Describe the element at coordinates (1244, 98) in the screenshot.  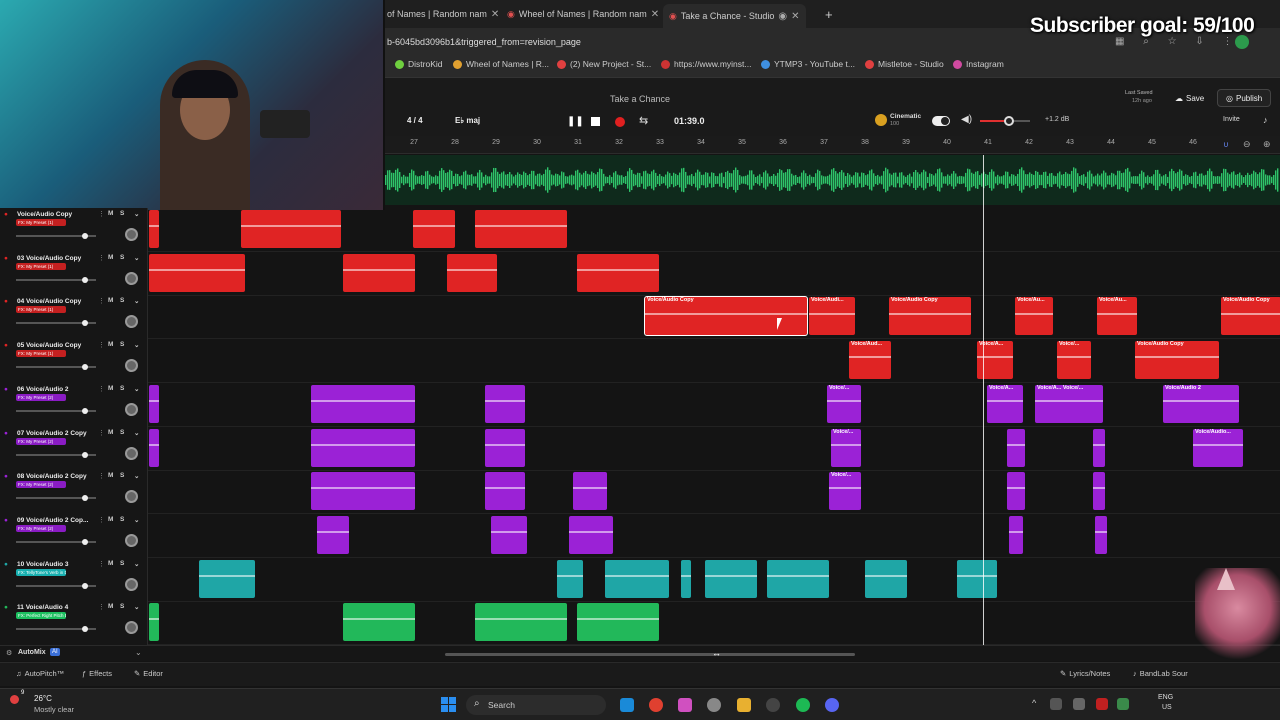
I see `publish-button: ◎ Publish` at that location.